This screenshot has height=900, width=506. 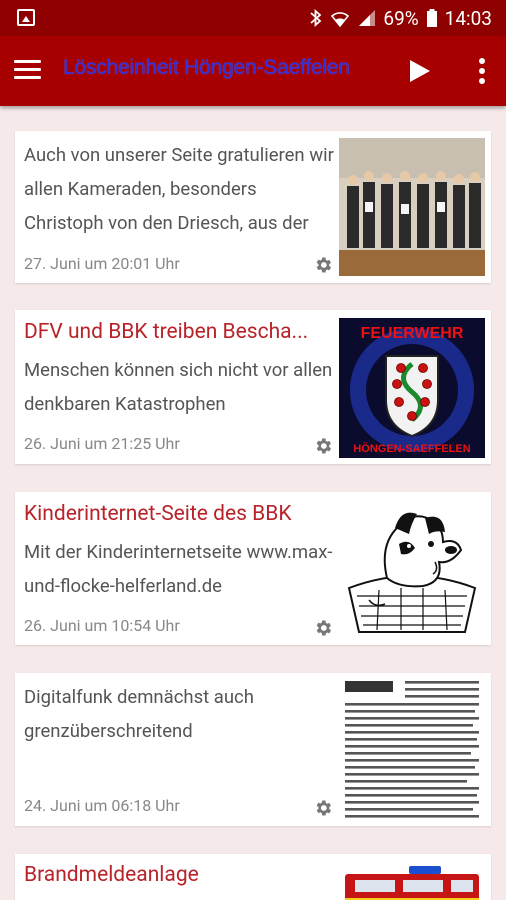 I want to click on app-title: Löscheinheit Höngen-Saeffelen, so click(x=206, y=67).